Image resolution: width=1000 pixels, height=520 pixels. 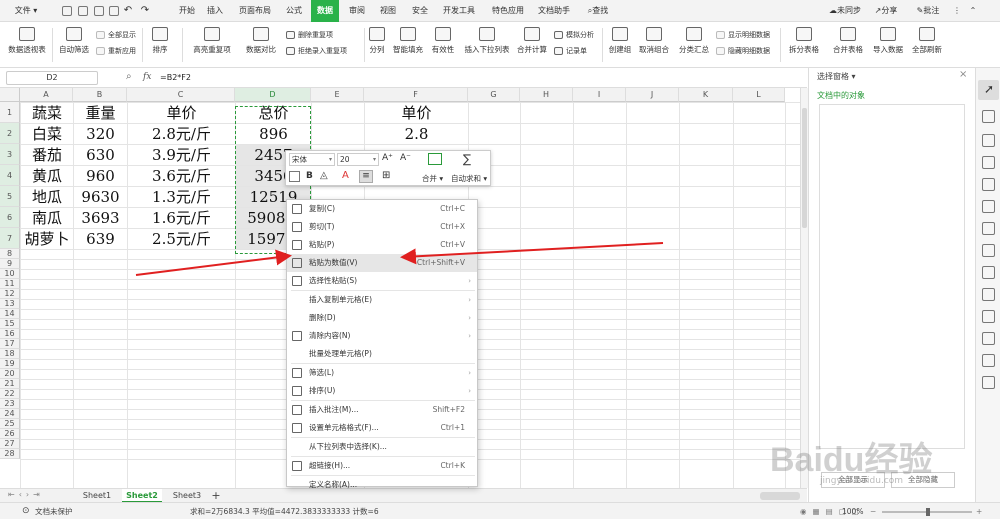 What do you see at coordinates (988, 206) in the screenshot?
I see `chart-icon` at bounding box center [988, 206].